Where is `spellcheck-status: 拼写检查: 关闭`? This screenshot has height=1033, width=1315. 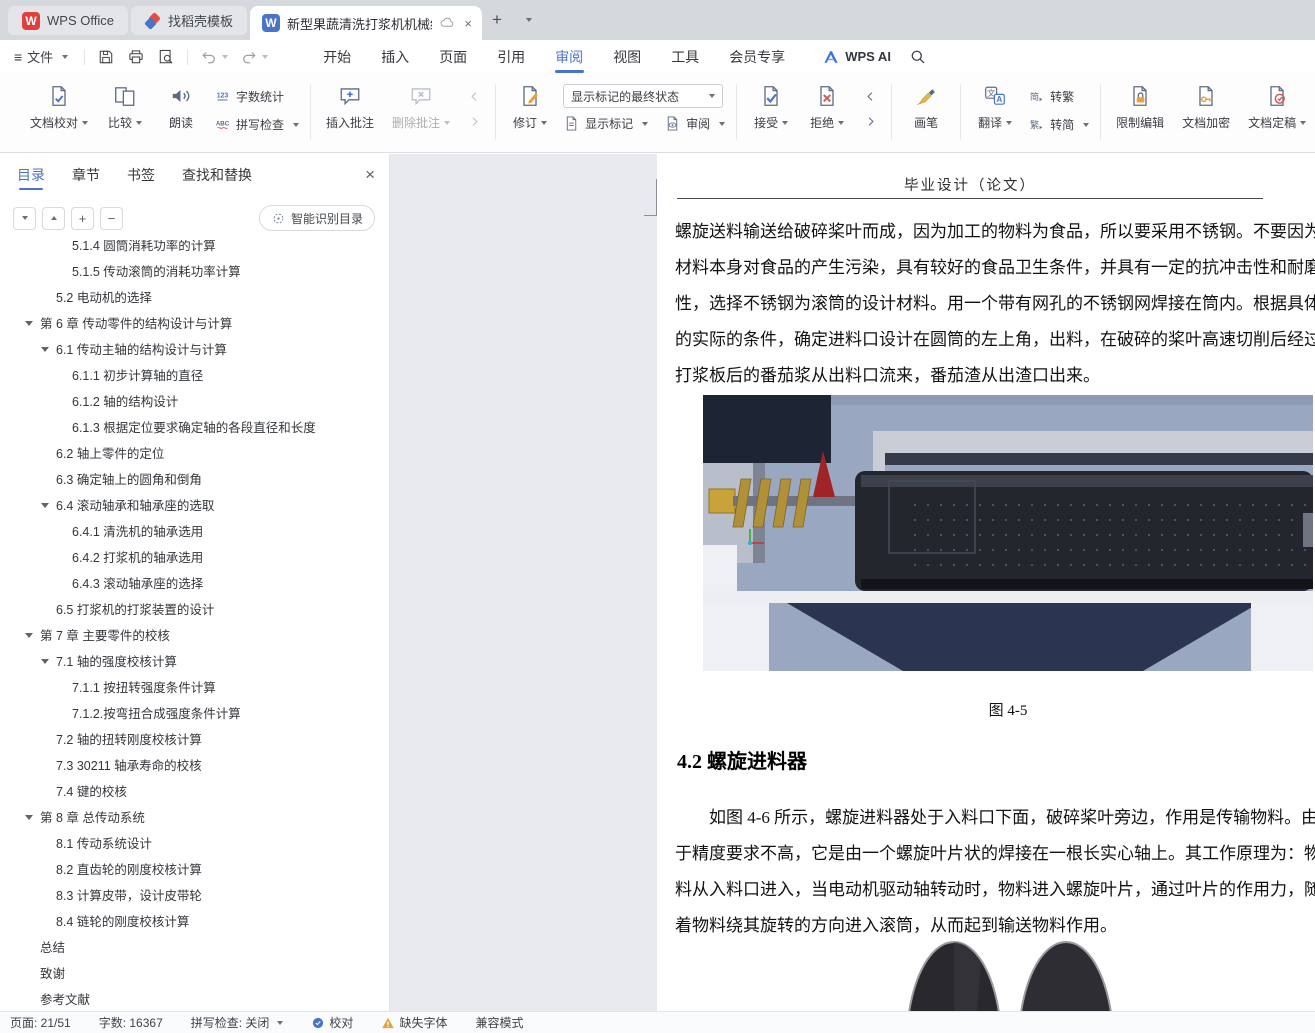 spellcheck-status: 拼写检查: 关闭 is located at coordinates (237, 1022).